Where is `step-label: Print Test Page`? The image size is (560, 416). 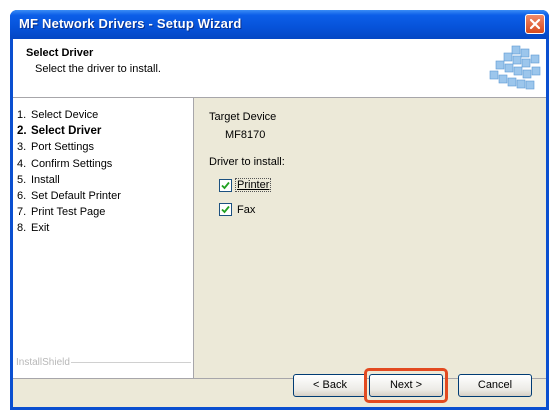
step-label: Print Test Page is located at coordinates (68, 212).